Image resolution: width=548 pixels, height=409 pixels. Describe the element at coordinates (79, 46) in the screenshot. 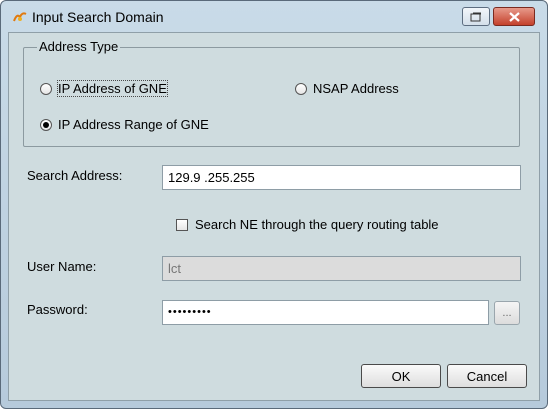

I see `address-type-legend: Address Type` at that location.